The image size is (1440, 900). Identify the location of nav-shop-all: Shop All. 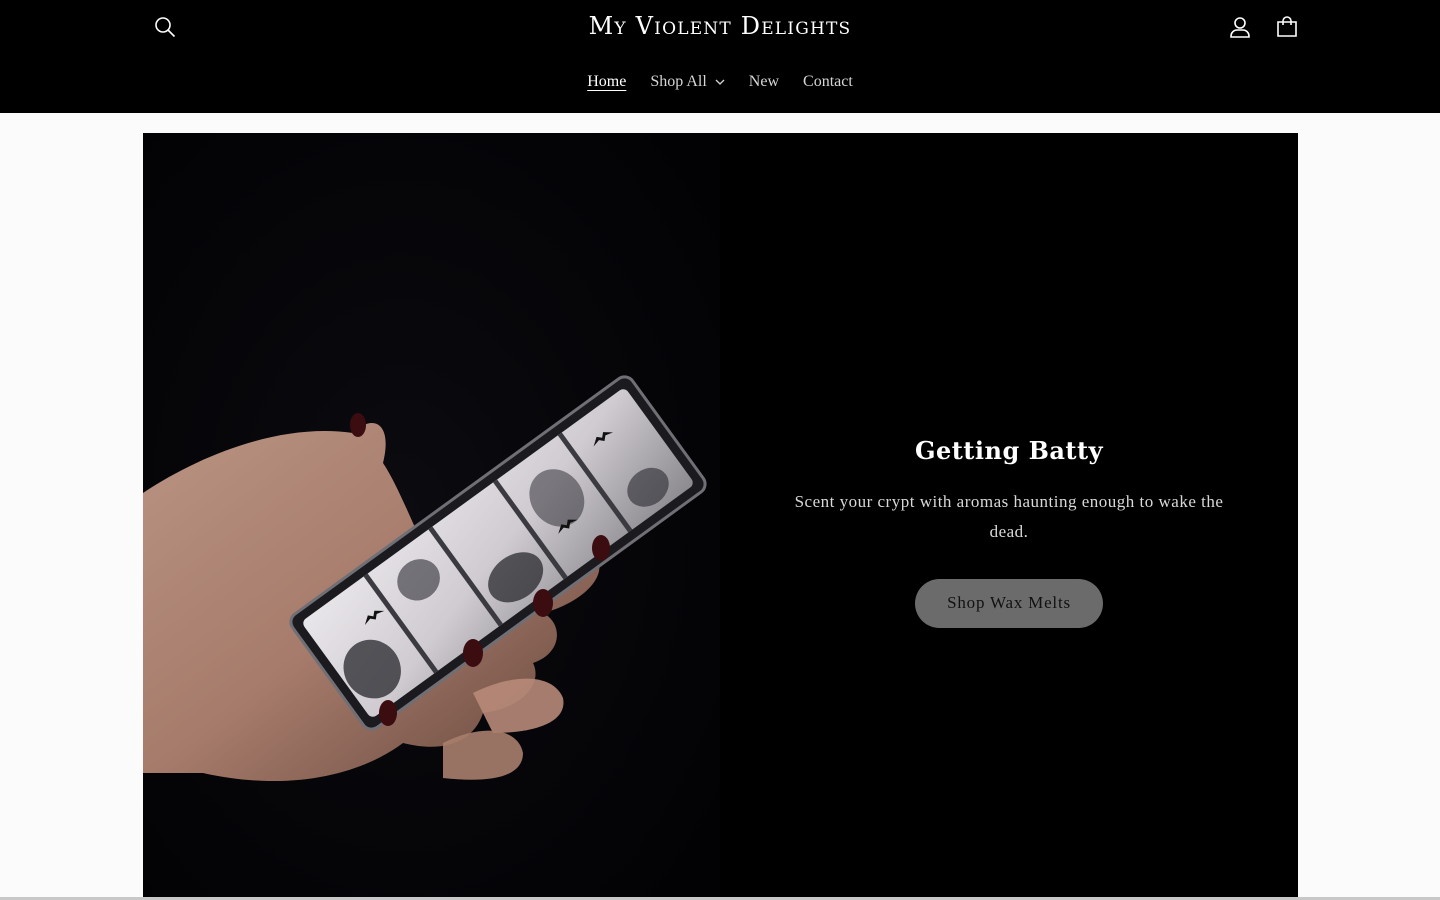
(687, 82).